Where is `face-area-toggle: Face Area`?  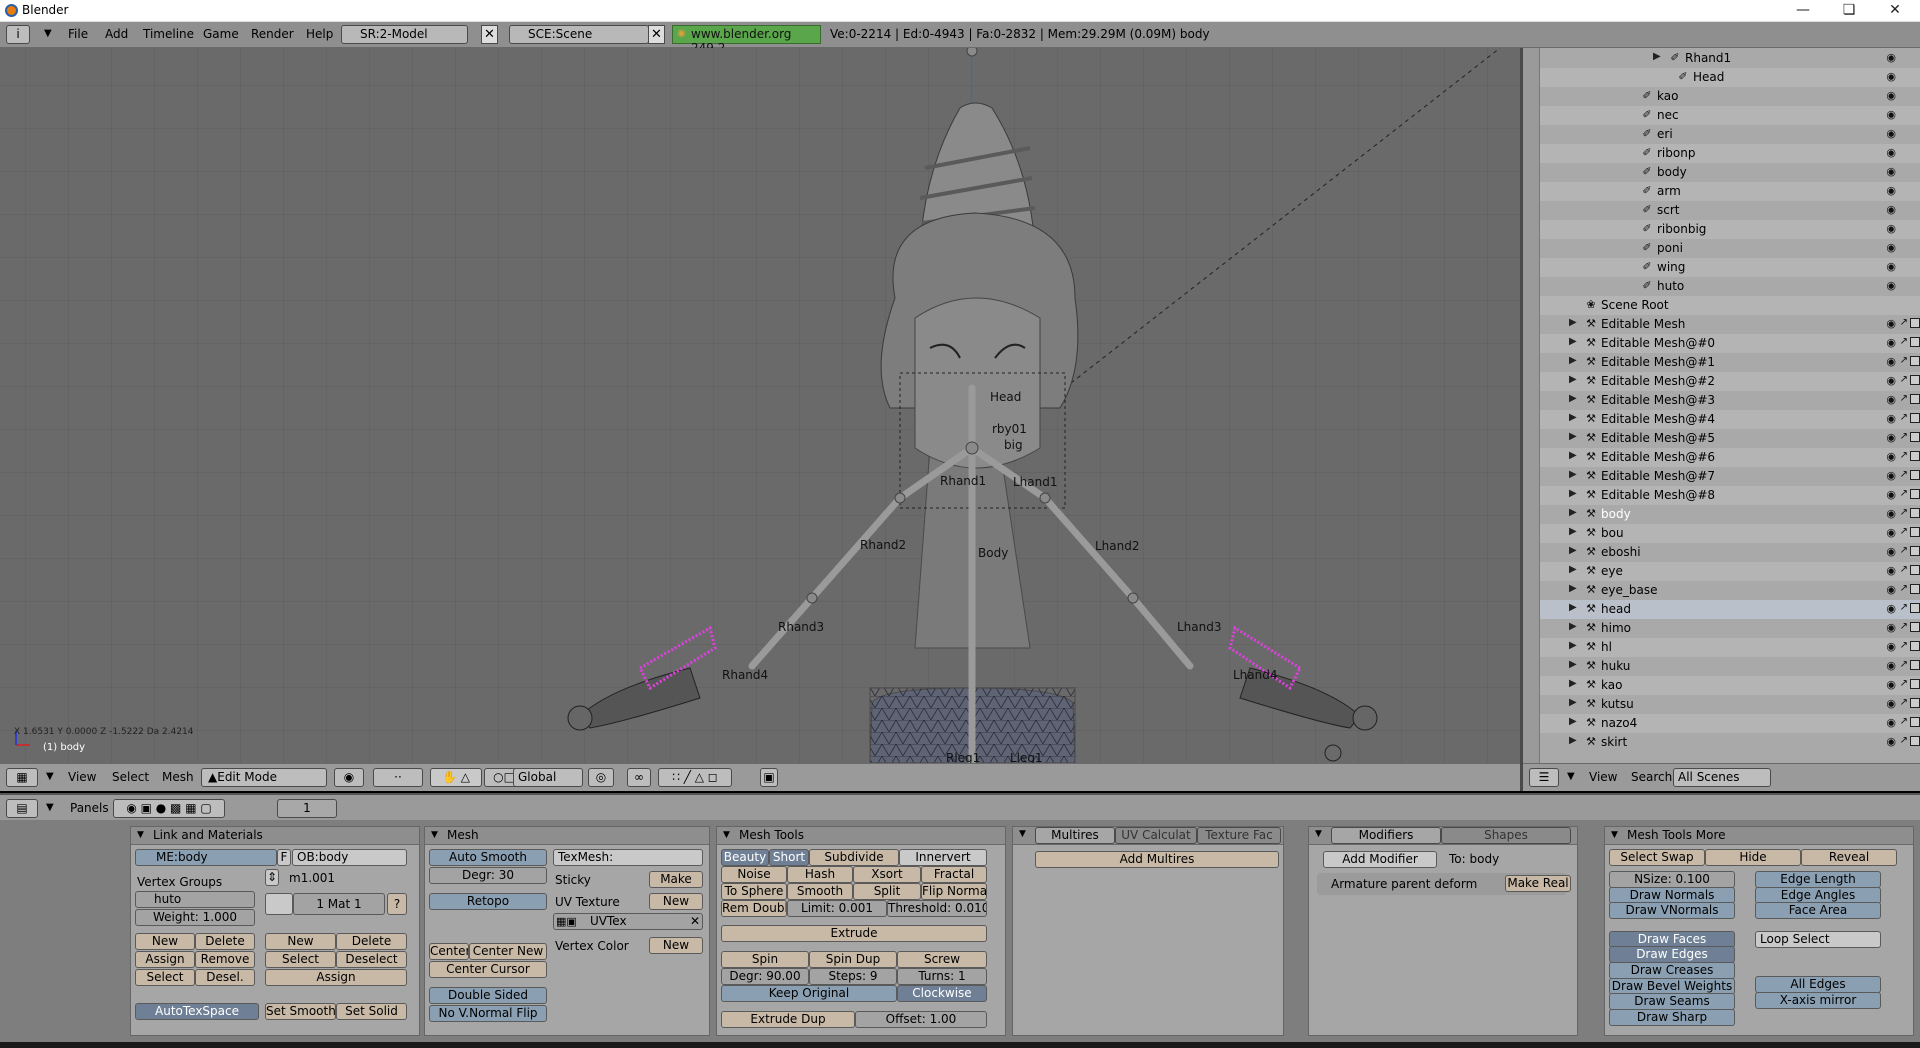 face-area-toggle: Face Area is located at coordinates (1818, 910).